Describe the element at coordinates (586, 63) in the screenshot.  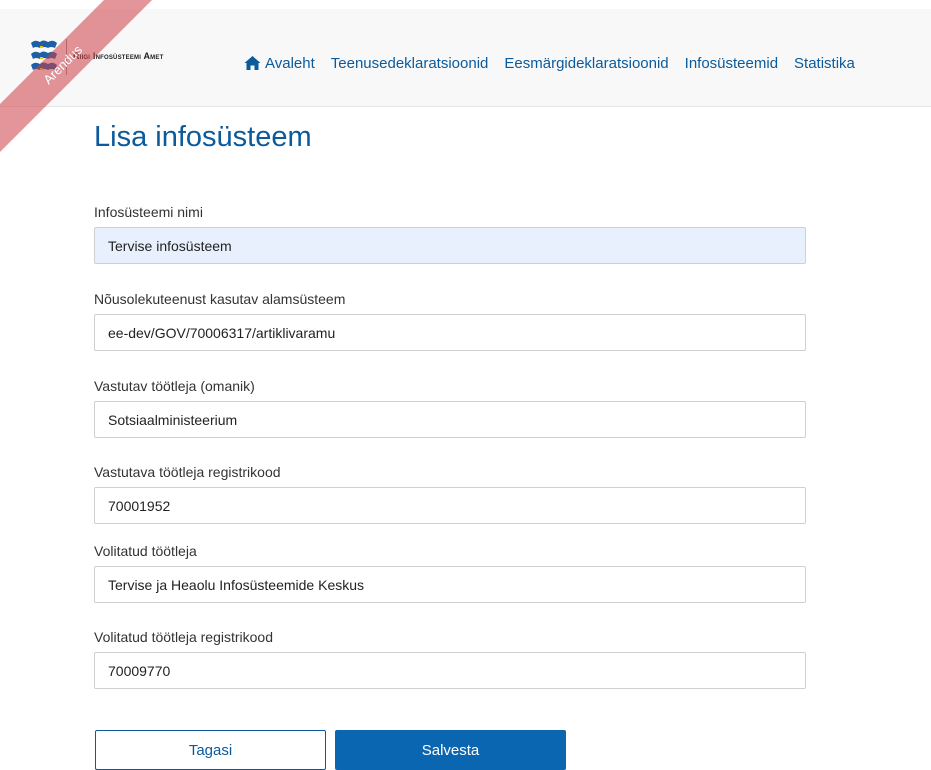
I see `nav-purpose-declarations: Eesmärgideklaratsioonid` at that location.